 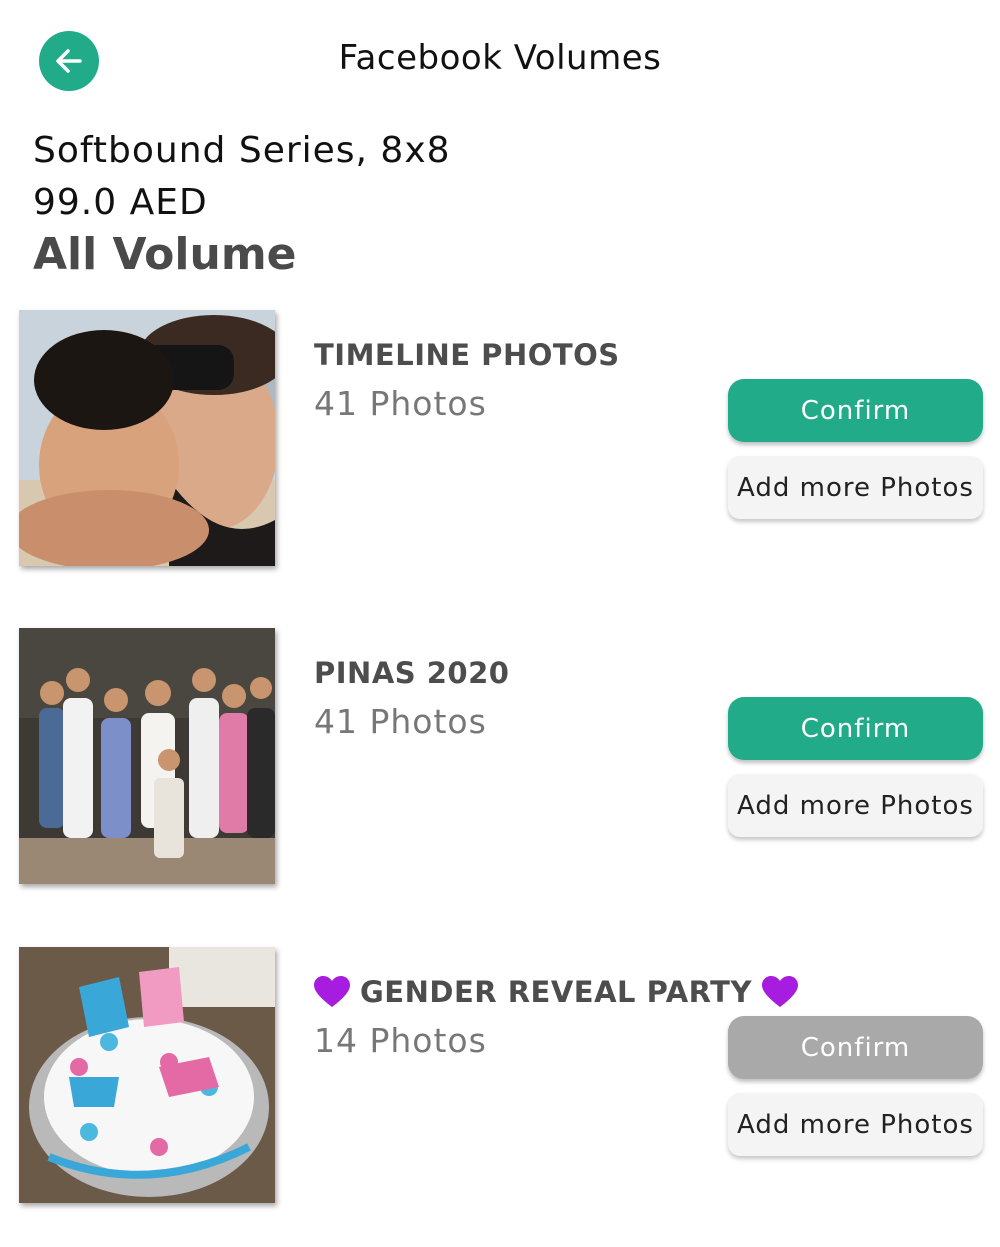 What do you see at coordinates (165, 254) in the screenshot?
I see `section-title: All Volume` at bounding box center [165, 254].